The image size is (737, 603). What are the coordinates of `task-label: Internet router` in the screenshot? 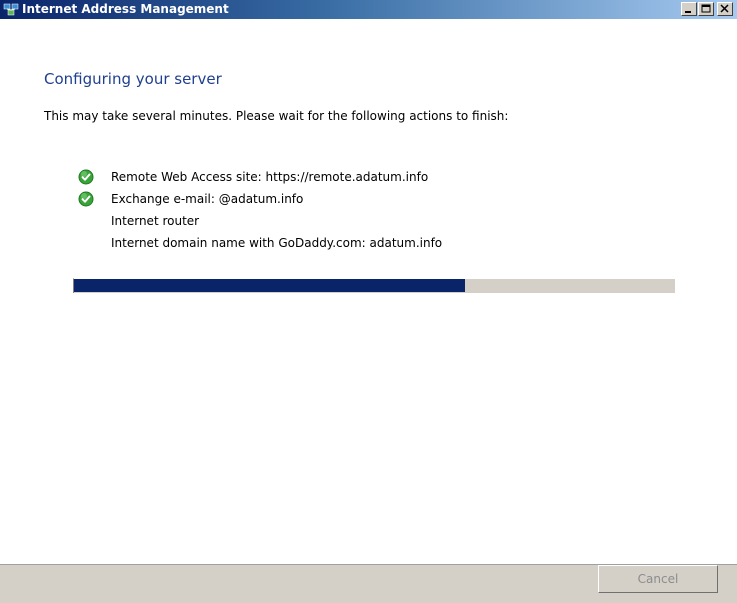 It's located at (155, 221).